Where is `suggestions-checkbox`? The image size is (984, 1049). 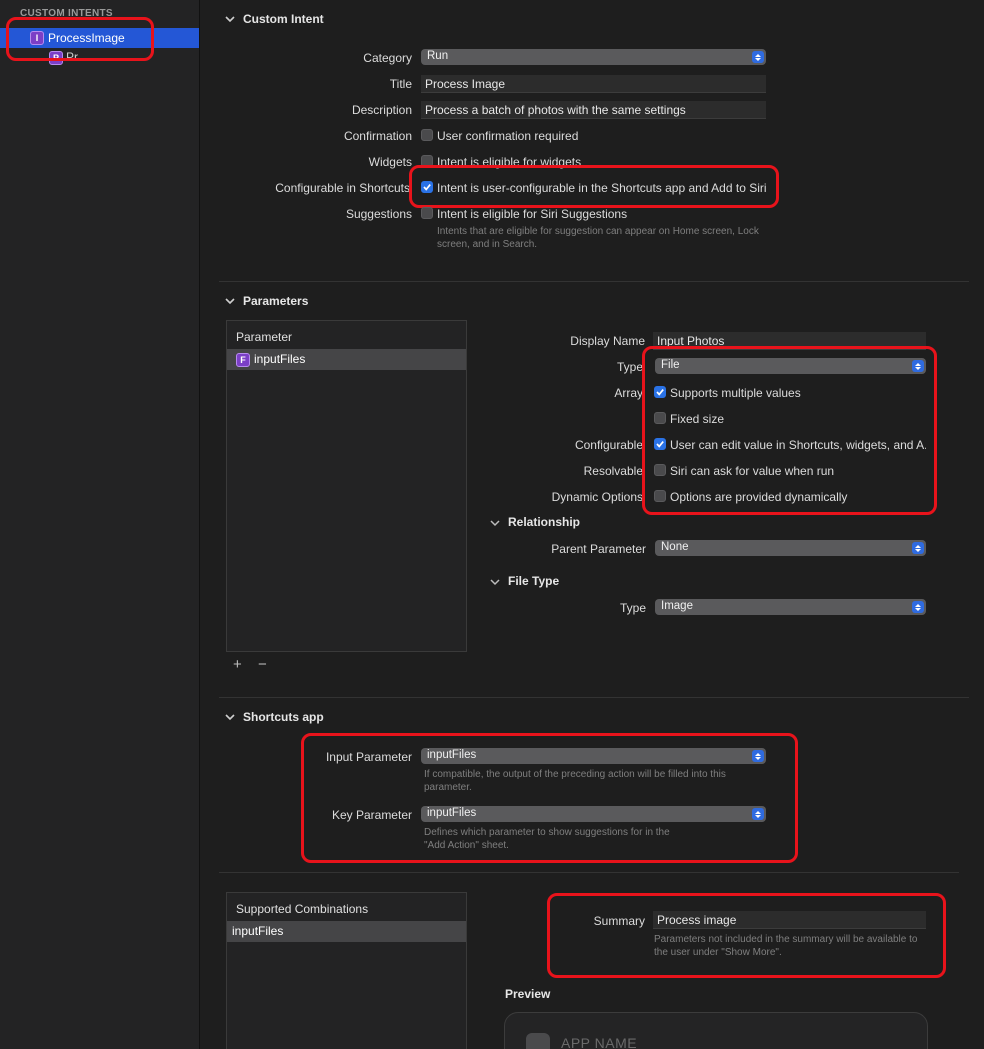 suggestions-checkbox is located at coordinates (427, 213).